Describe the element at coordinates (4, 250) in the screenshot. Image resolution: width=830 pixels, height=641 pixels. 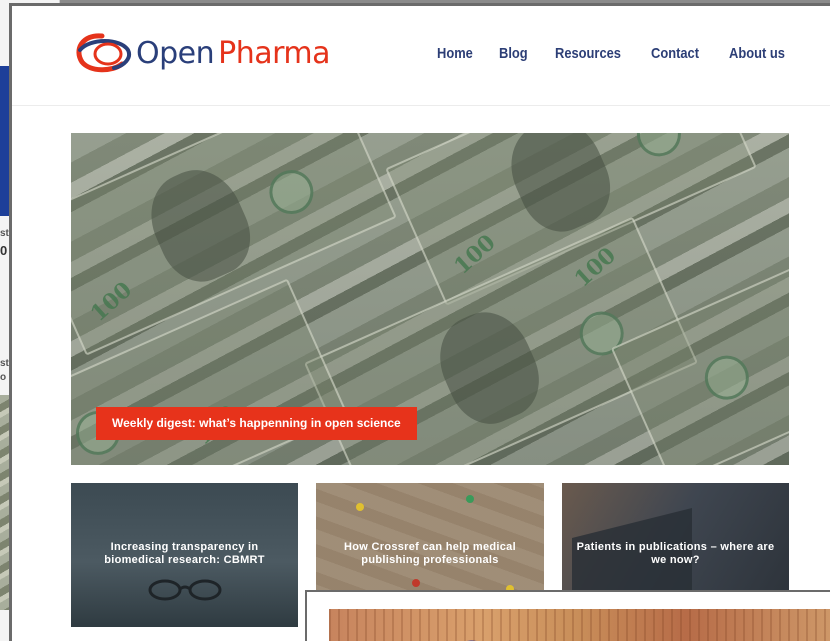
I see `background-text-fragment: 0` at that location.